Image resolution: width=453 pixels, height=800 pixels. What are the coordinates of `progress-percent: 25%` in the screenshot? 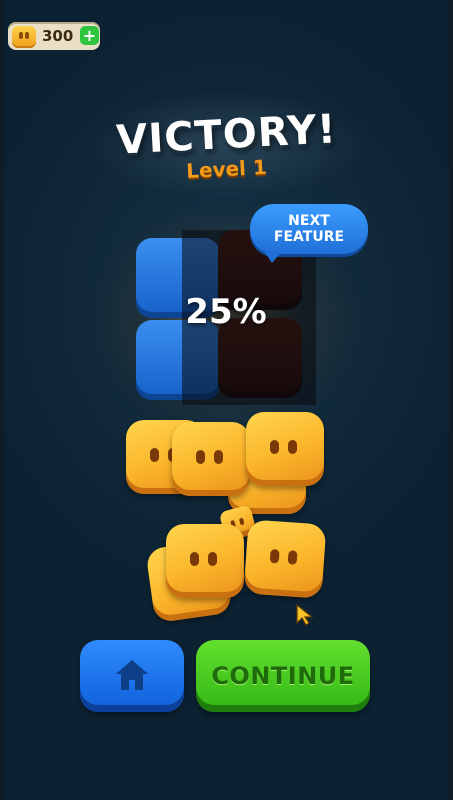 It's located at (226, 312).